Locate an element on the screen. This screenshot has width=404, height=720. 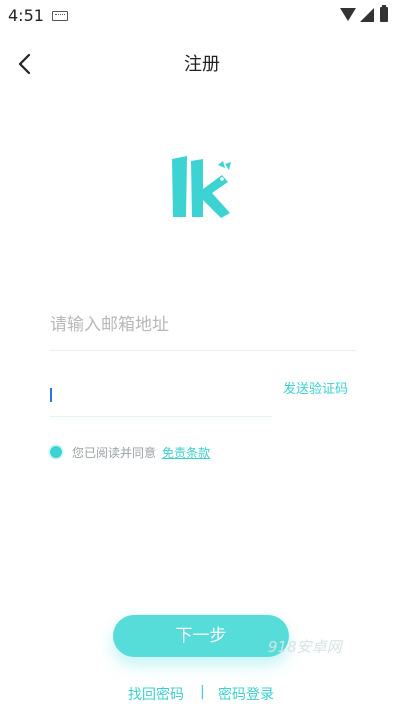
header: 注册 is located at coordinates (202, 62).